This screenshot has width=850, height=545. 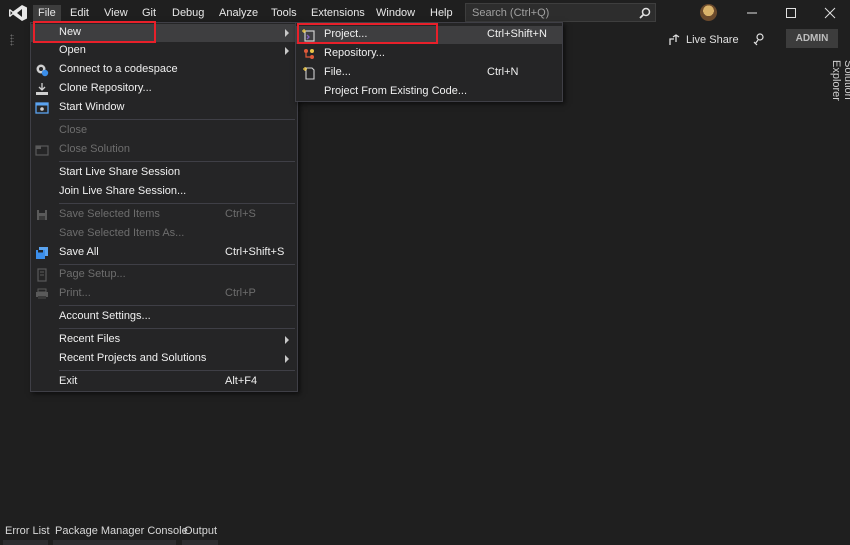 What do you see at coordinates (73, 130) in the screenshot?
I see `menu-item-label: Close` at bounding box center [73, 130].